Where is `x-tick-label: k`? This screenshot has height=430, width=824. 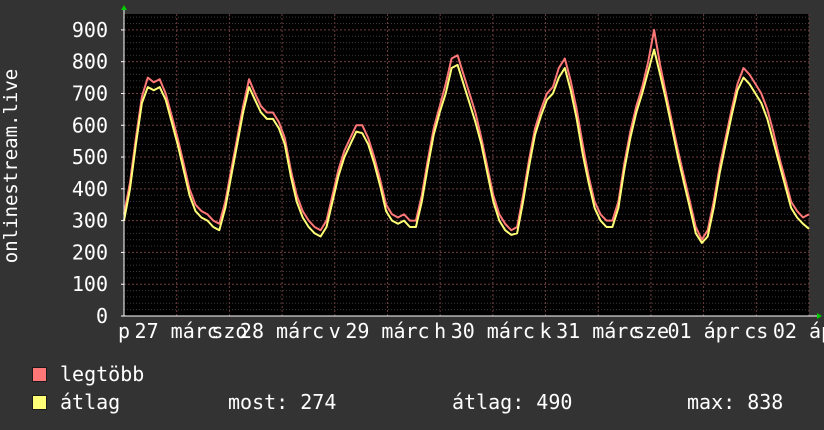 x-tick-label: k is located at coordinates (546, 331).